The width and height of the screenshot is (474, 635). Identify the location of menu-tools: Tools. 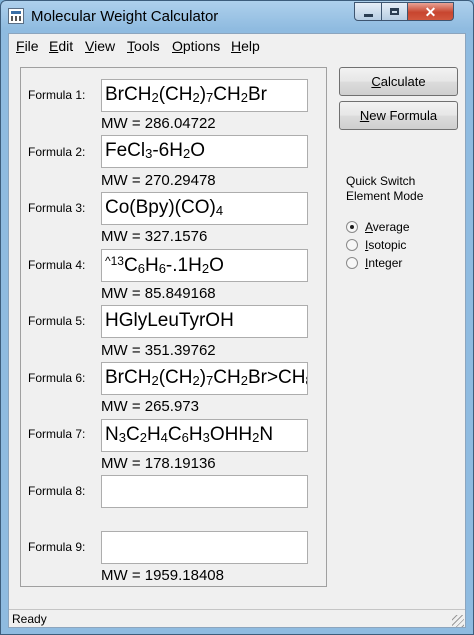
(143, 46).